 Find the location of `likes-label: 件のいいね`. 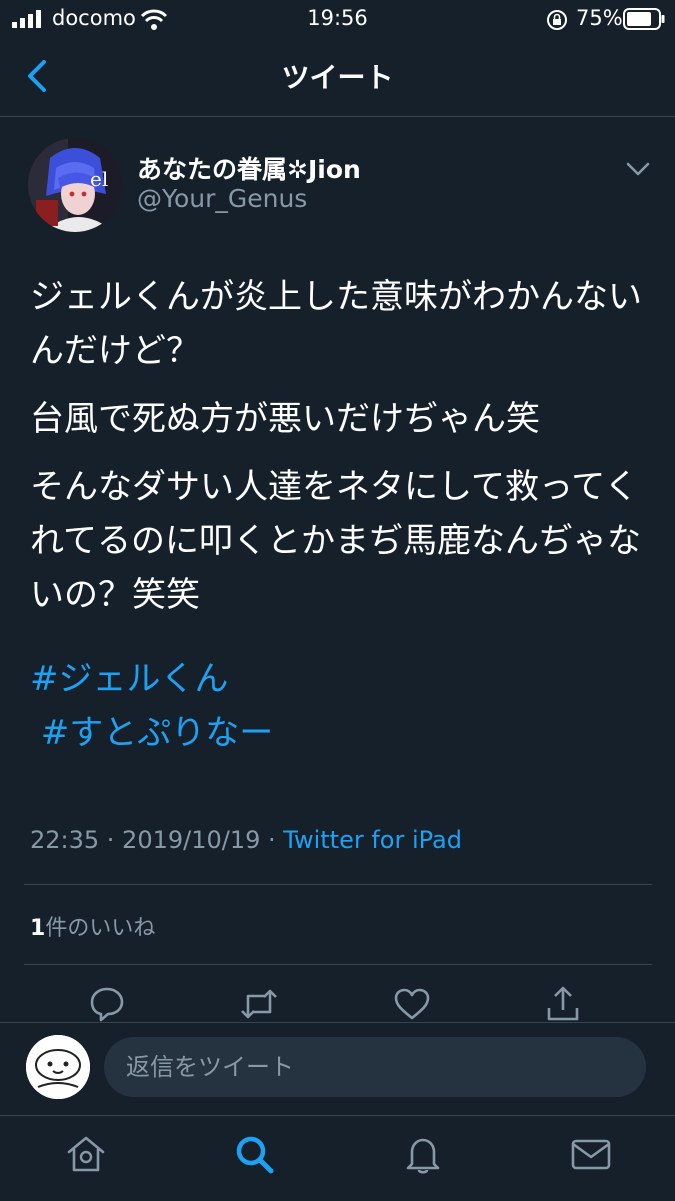

likes-label: 件のいいね is located at coordinates (100, 928).